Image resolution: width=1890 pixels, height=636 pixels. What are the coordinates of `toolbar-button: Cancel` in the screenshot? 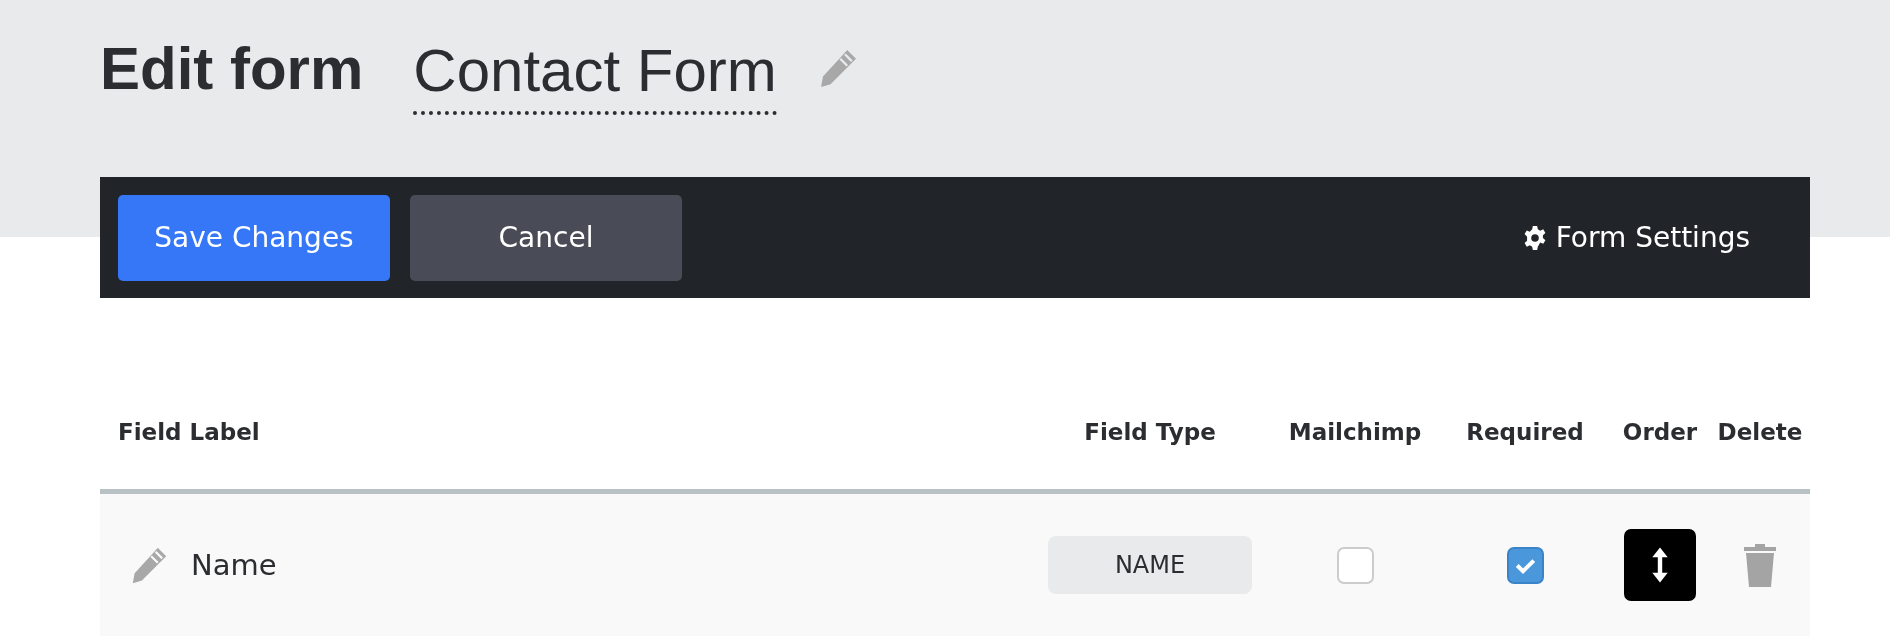 It's located at (546, 237).